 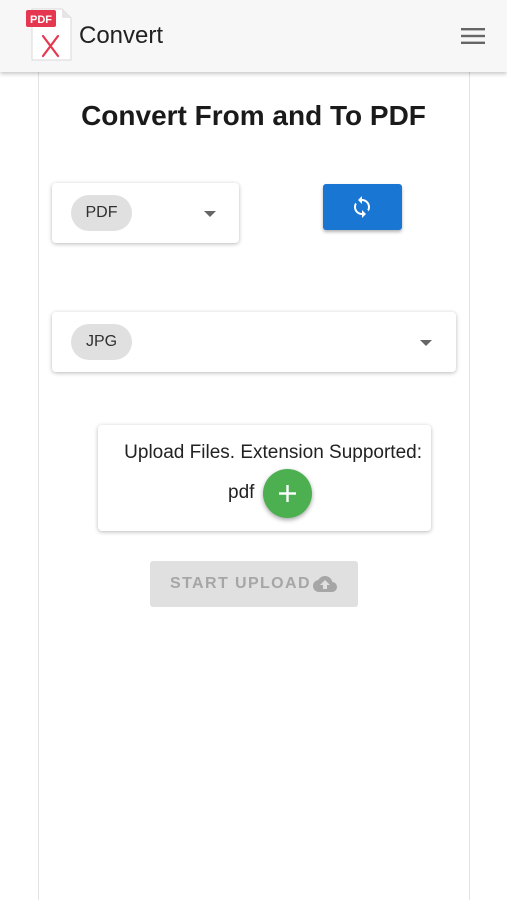 I want to click on upload-card: Upload Files. Extension Supported: pdf, so click(x=264, y=478).